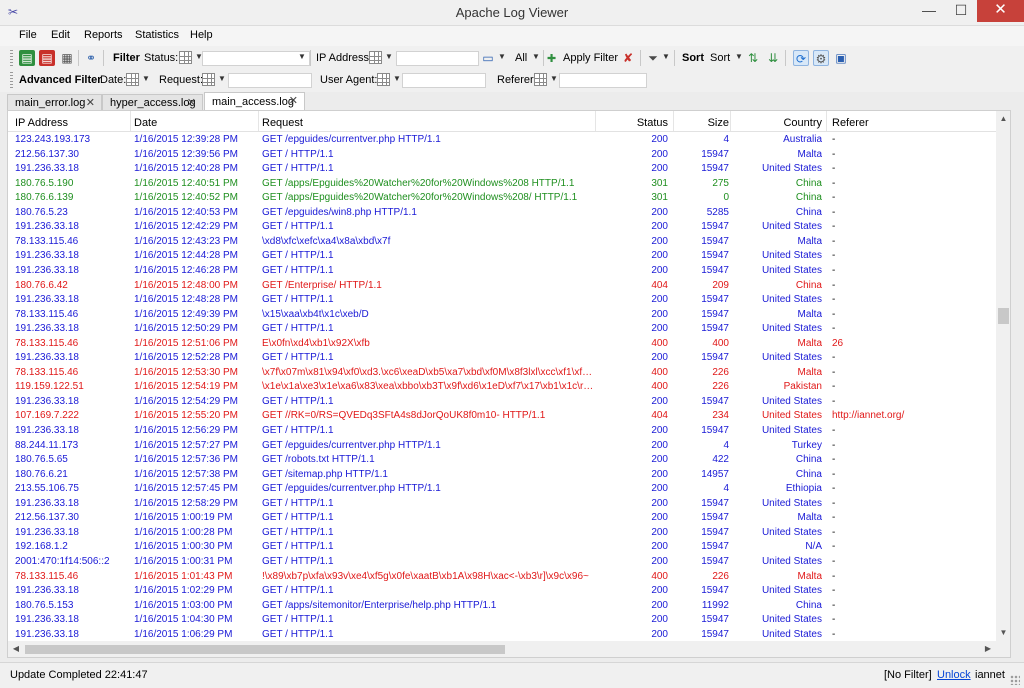  What do you see at coordinates (103, 35) in the screenshot?
I see `menu-reports: Reports` at bounding box center [103, 35].